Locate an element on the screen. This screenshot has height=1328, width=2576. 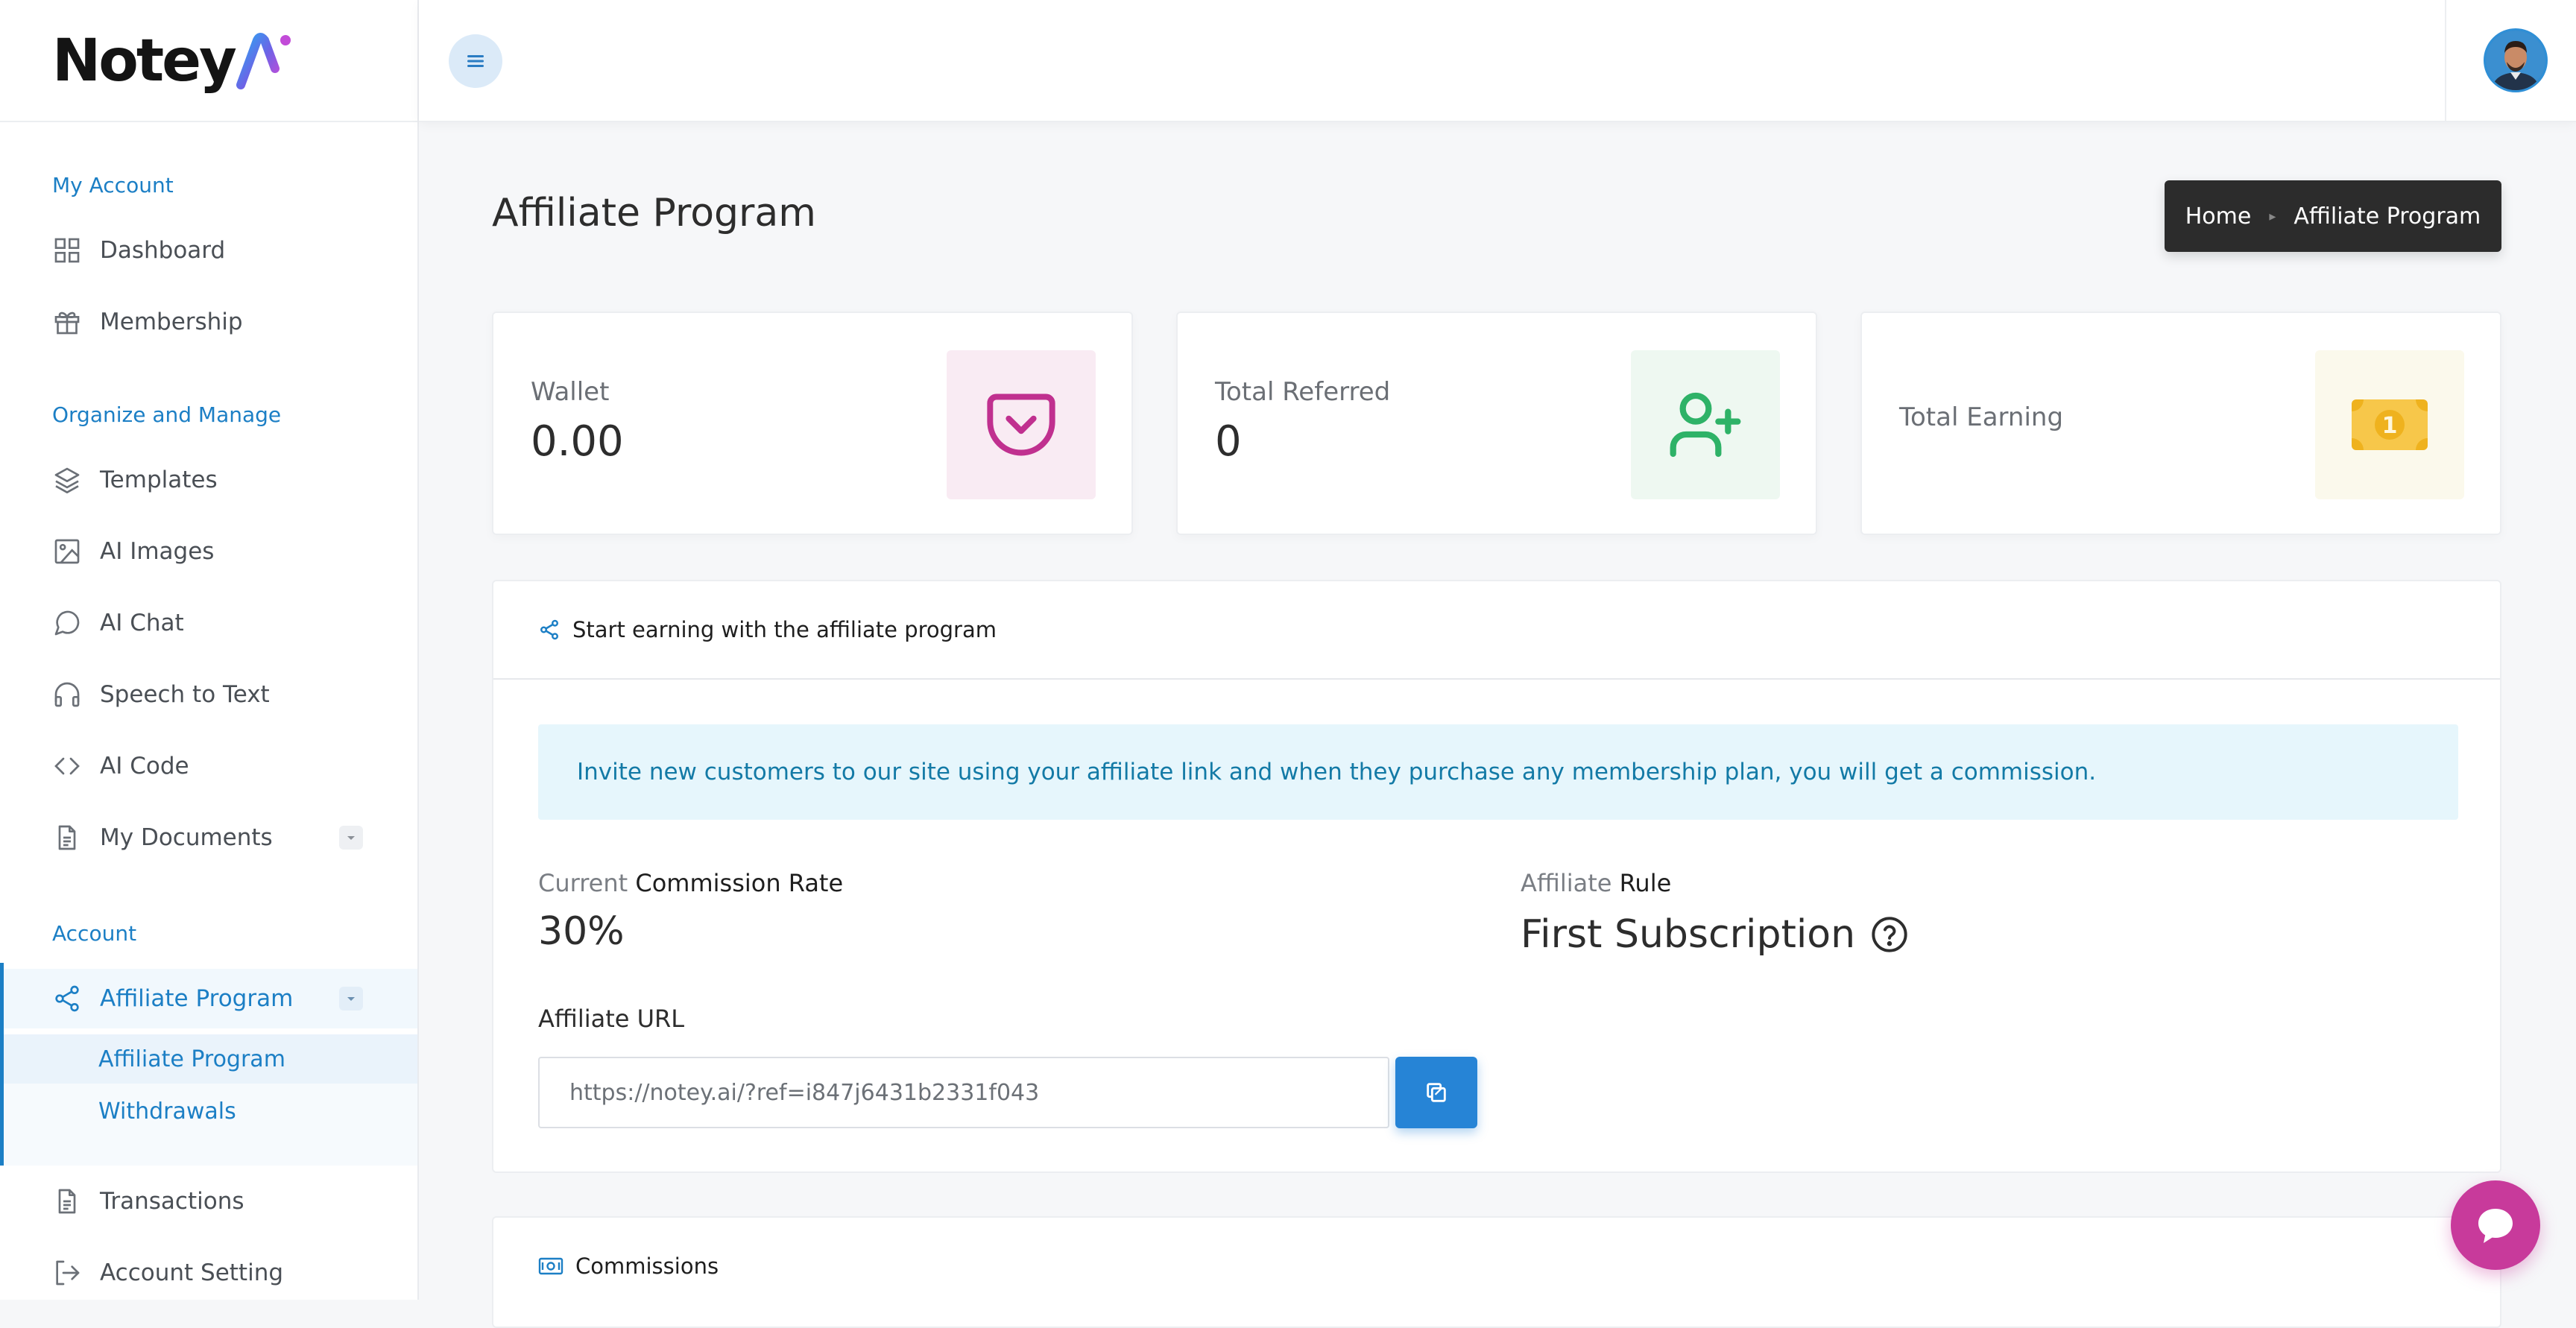
commissions-panel: Commissions is located at coordinates (1497, 1272).